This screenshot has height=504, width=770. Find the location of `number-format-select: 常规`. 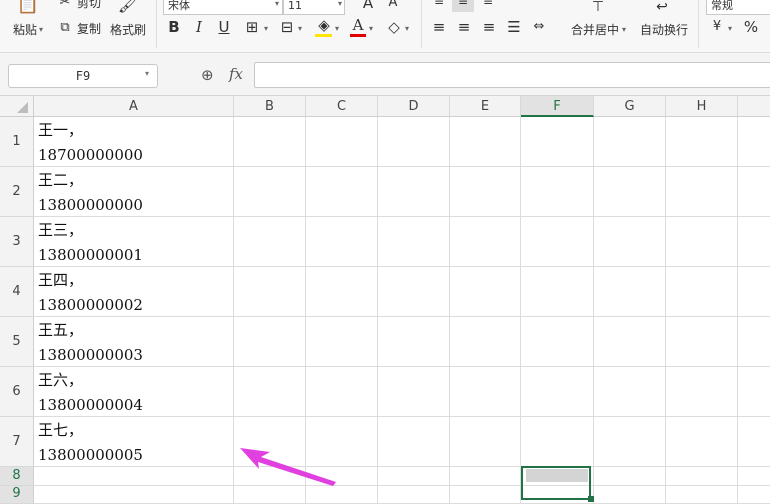

number-format-select: 常规 is located at coordinates (738, 7).